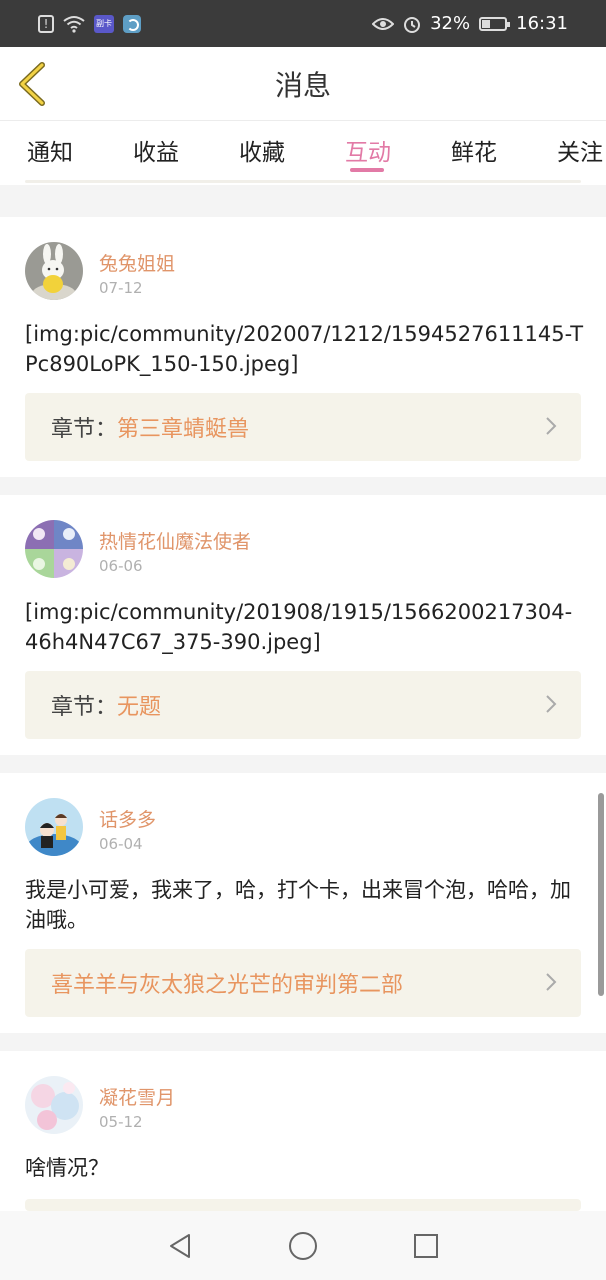  What do you see at coordinates (580, 153) in the screenshot?
I see `tab-following: 关注` at bounding box center [580, 153].